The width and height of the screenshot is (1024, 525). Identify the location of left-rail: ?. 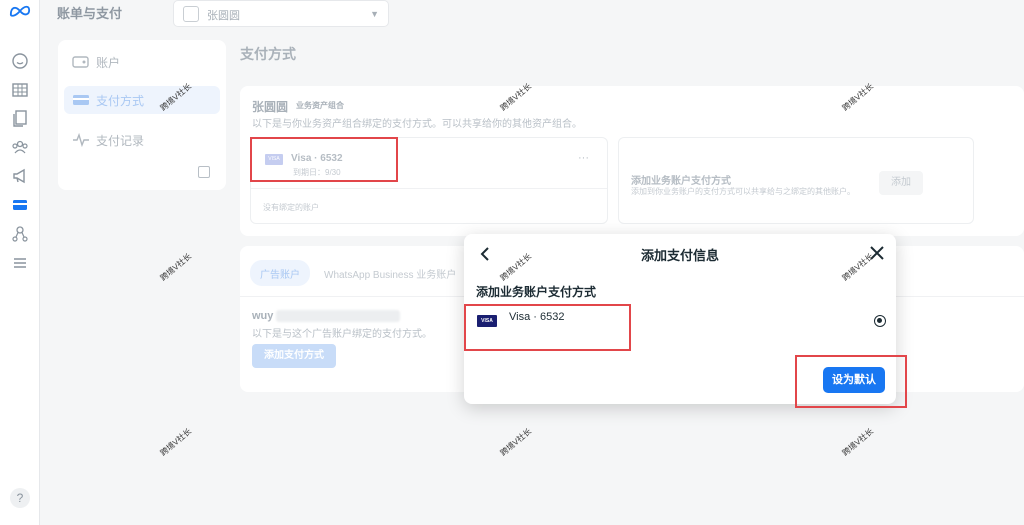
(20, 262).